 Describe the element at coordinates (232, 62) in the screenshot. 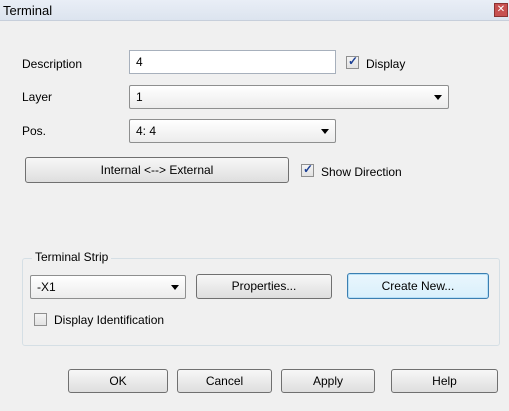

I see `description-input: 4` at that location.